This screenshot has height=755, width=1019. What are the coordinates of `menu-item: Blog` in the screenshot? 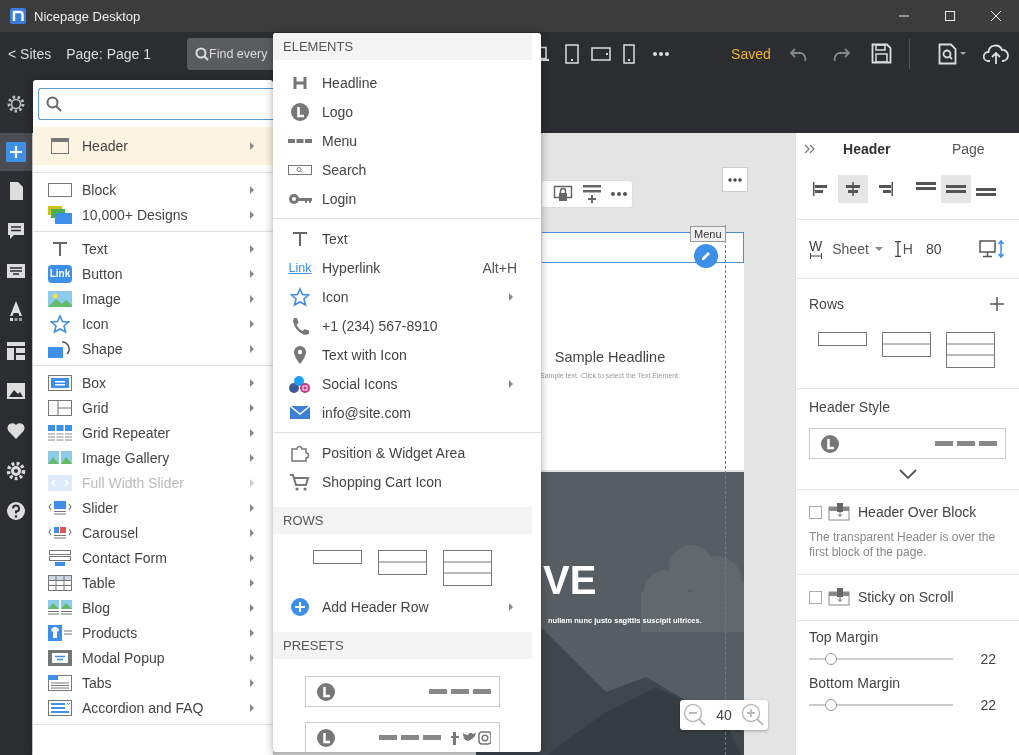 It's located at (153, 607).